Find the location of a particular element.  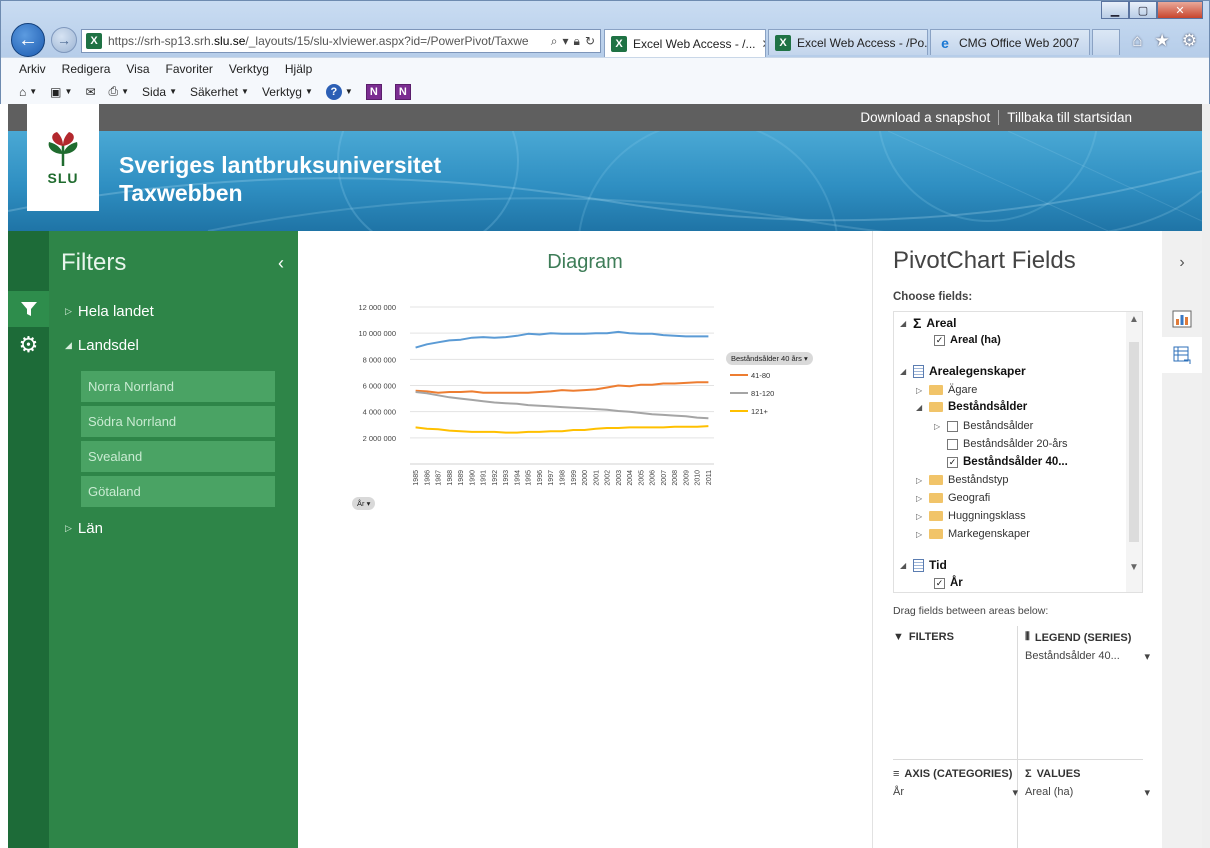

home-cmd-button: ⌂ ▼ is located at coordinates (28, 92).